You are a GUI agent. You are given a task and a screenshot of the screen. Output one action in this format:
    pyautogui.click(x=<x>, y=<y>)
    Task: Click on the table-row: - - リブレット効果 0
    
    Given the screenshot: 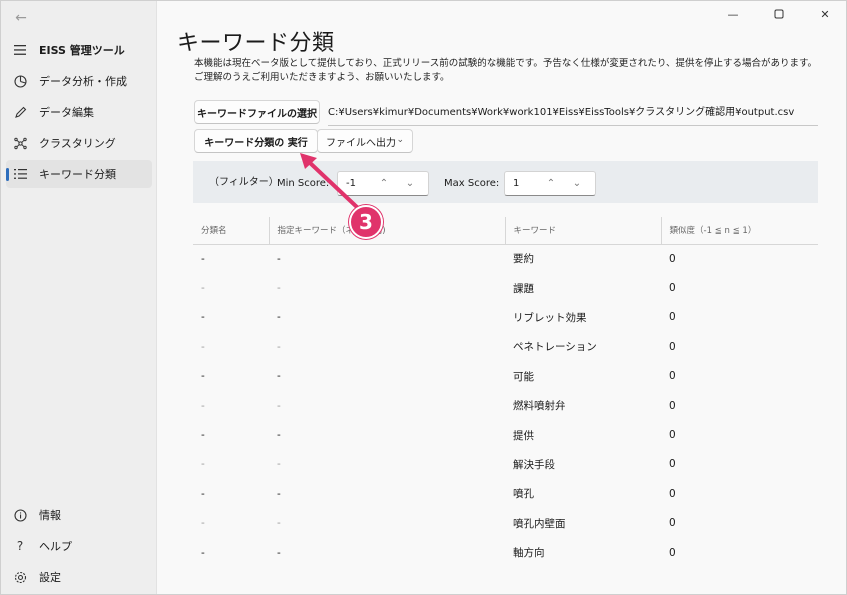 What is the action you would take?
    pyautogui.click(x=505, y=317)
    